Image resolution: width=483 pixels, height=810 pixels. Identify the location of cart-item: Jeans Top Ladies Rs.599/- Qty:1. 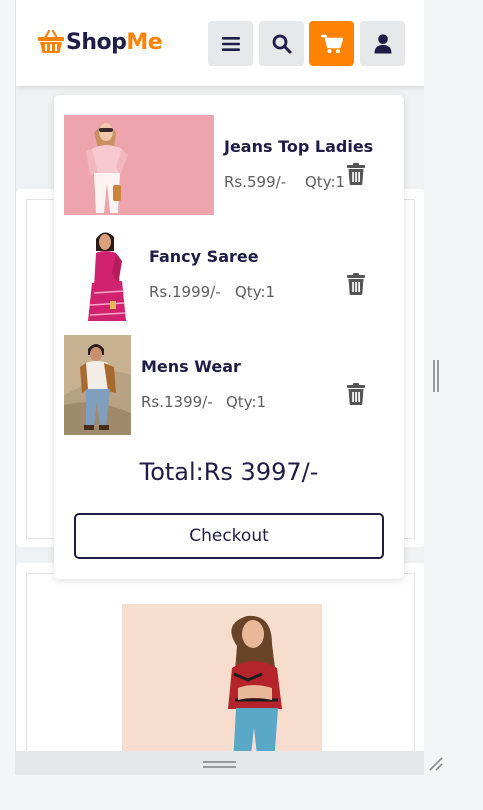
(229, 165).